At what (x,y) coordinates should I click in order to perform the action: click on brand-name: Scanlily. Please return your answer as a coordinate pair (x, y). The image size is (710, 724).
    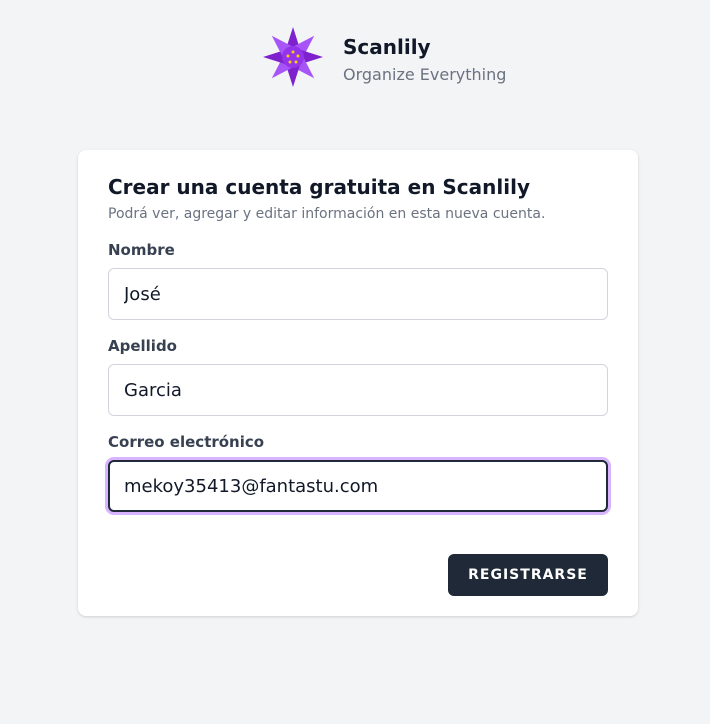
    Looking at the image, I should click on (387, 47).